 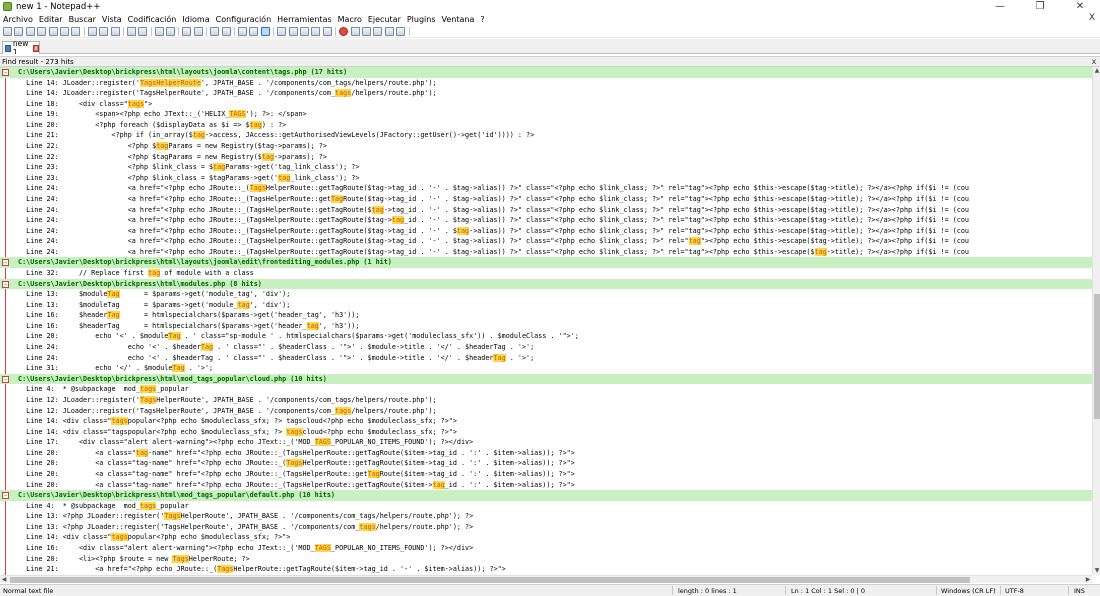 What do you see at coordinates (36, 48) in the screenshot?
I see `tab-close-icon: x` at bounding box center [36, 48].